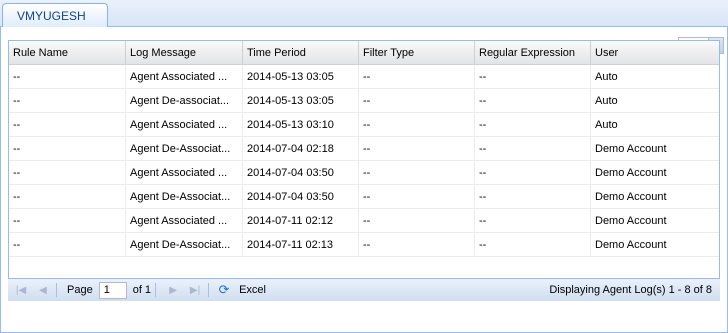 This screenshot has height=333, width=728. What do you see at coordinates (80, 290) in the screenshot?
I see `page-label: Page` at bounding box center [80, 290].